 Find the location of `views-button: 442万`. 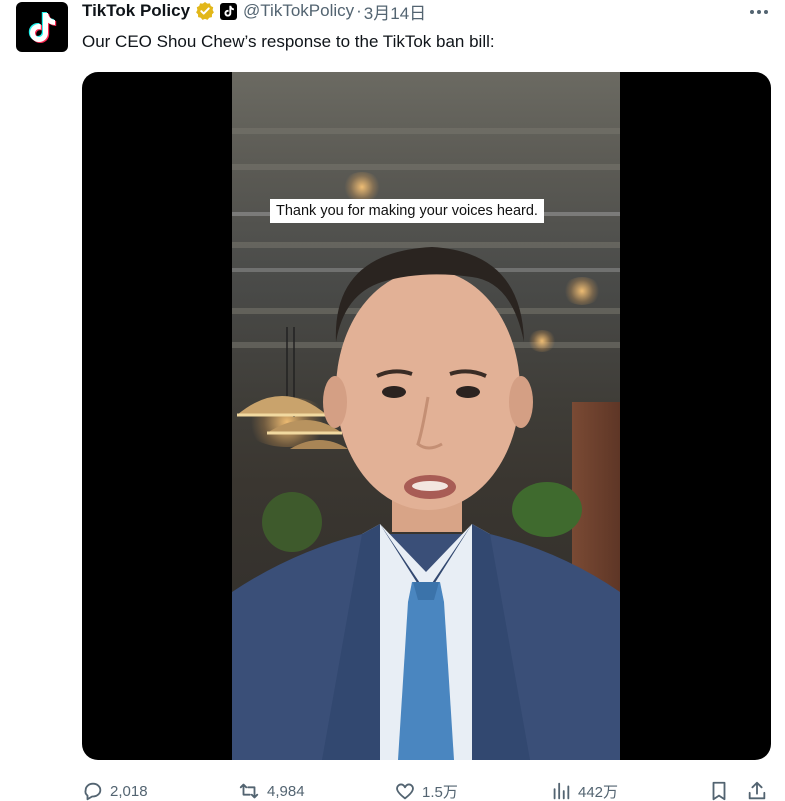

views-button: 442万 is located at coordinates (584, 790).